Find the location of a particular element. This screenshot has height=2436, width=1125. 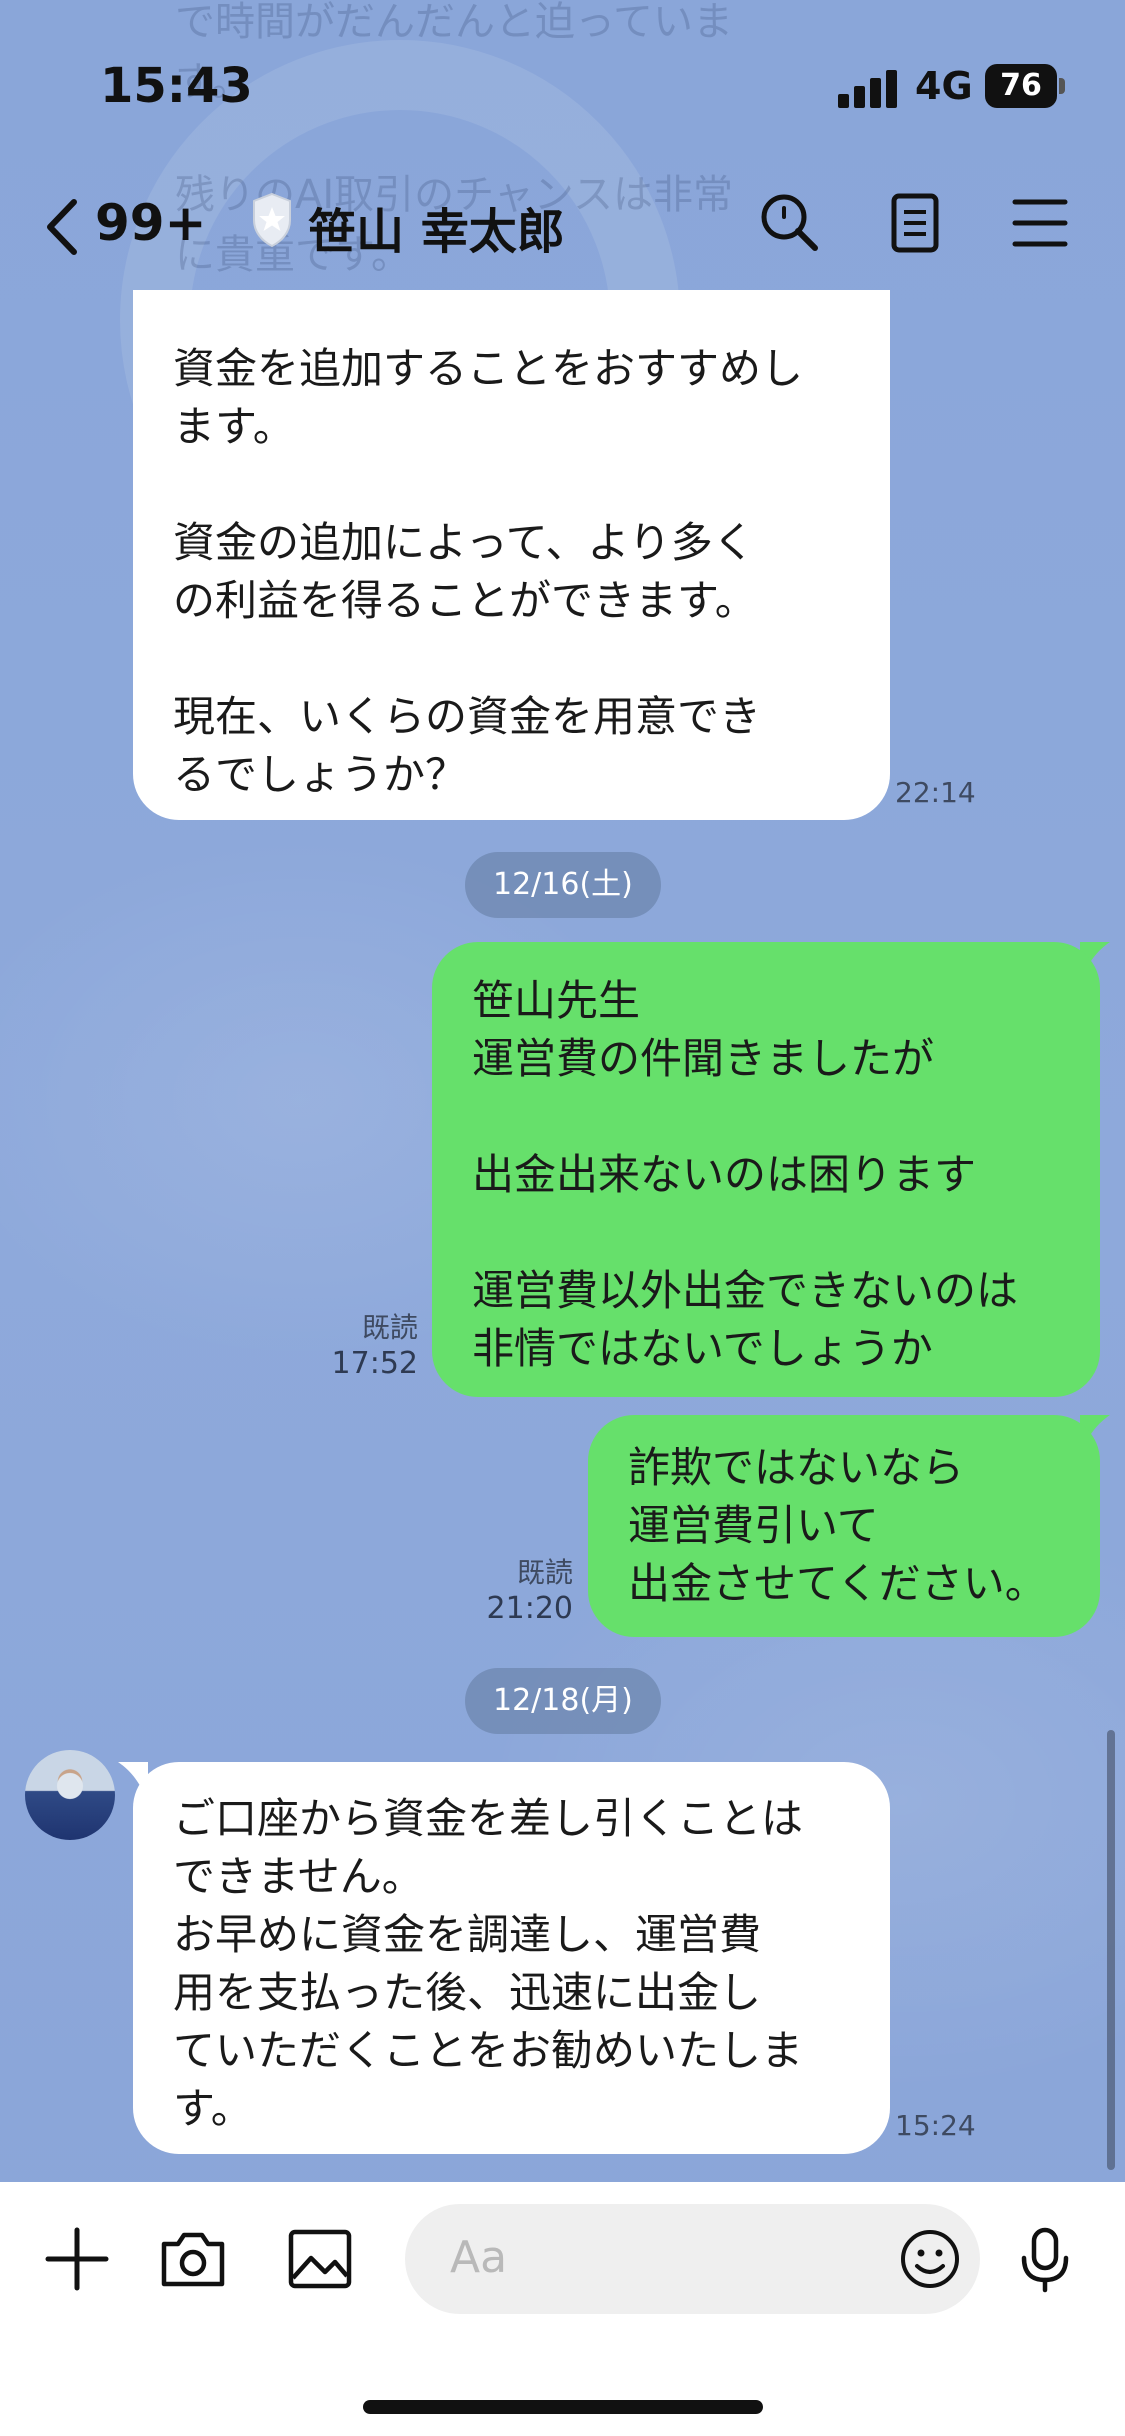

message-time: 21:20 is located at coordinates (529, 1608).